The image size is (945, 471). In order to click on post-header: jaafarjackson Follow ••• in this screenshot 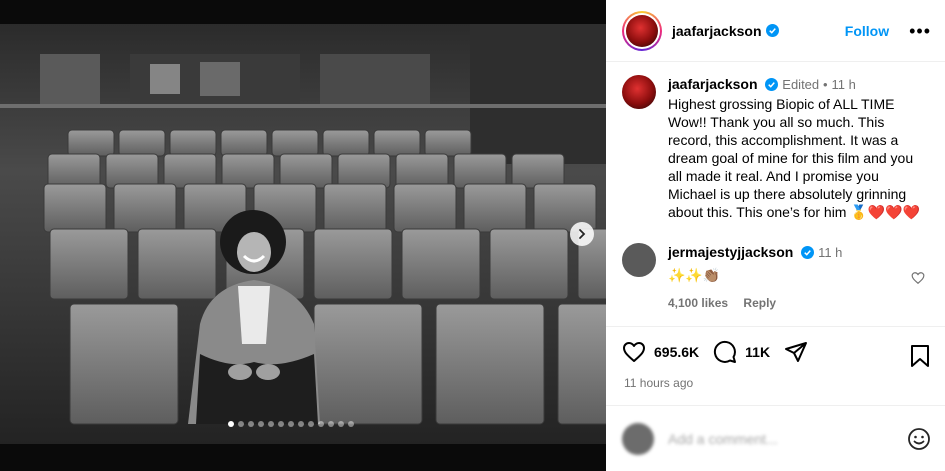, I will do `click(775, 31)`.